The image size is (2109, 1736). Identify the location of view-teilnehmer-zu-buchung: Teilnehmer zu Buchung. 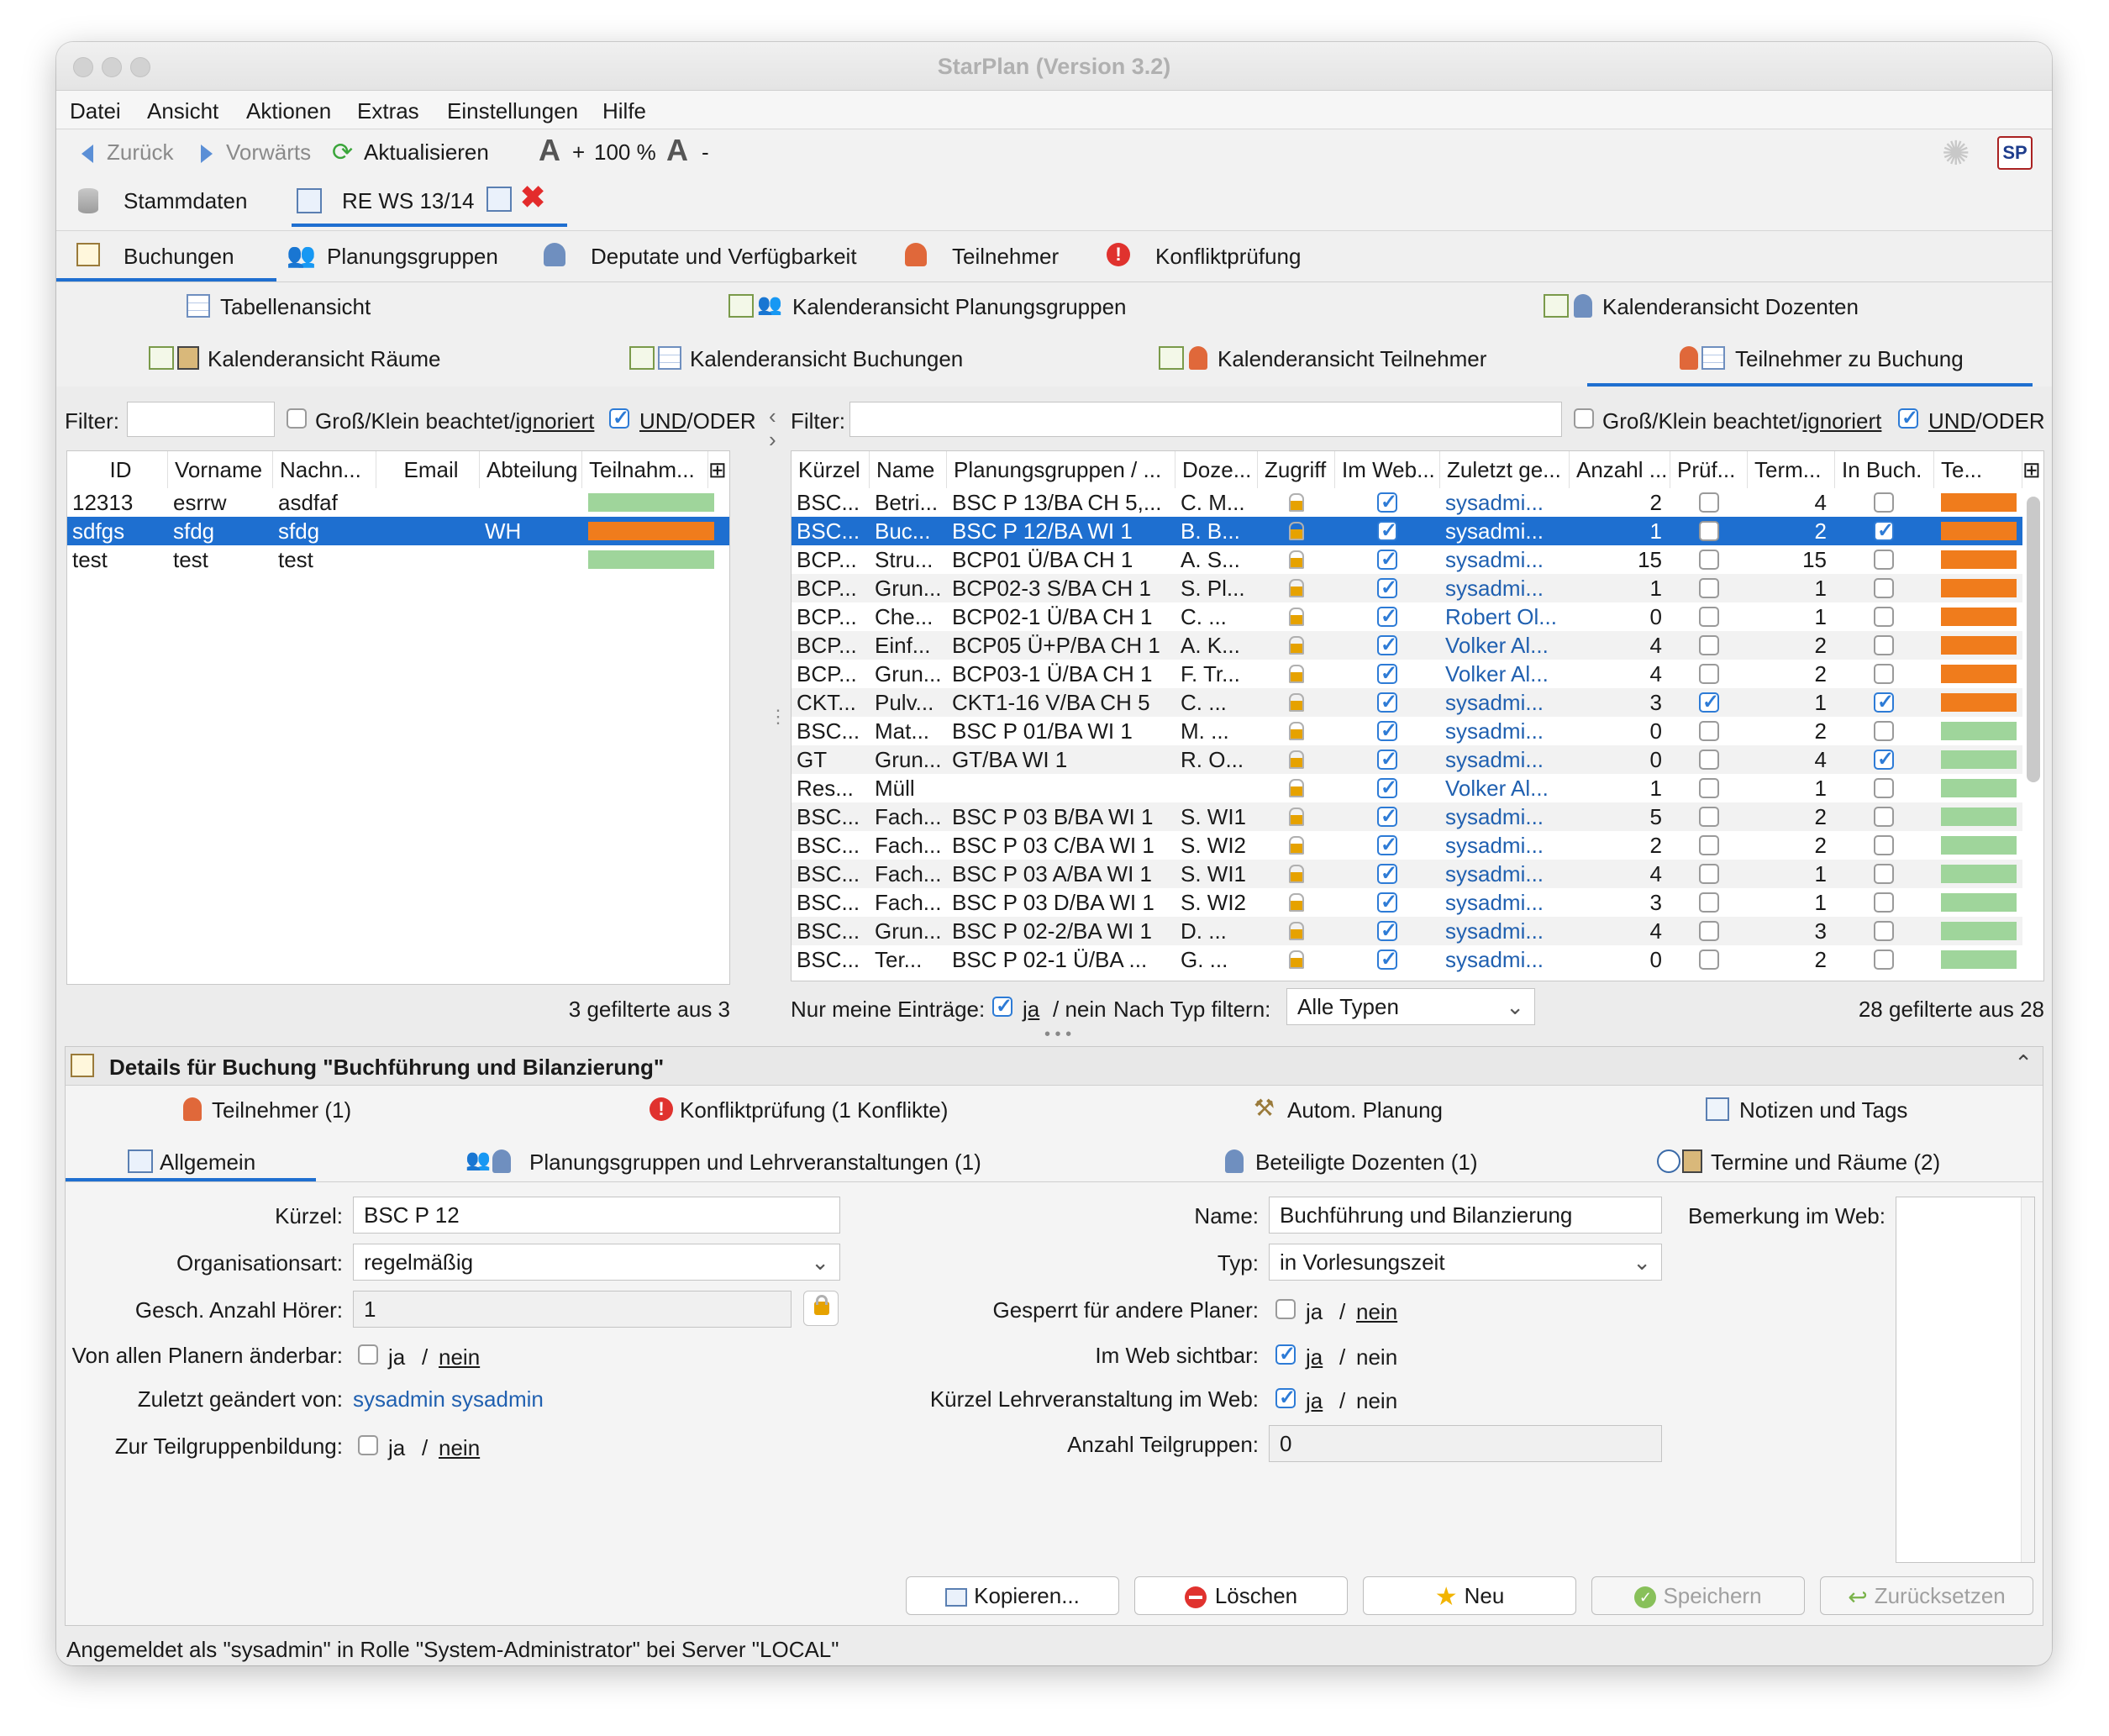
(1810, 360).